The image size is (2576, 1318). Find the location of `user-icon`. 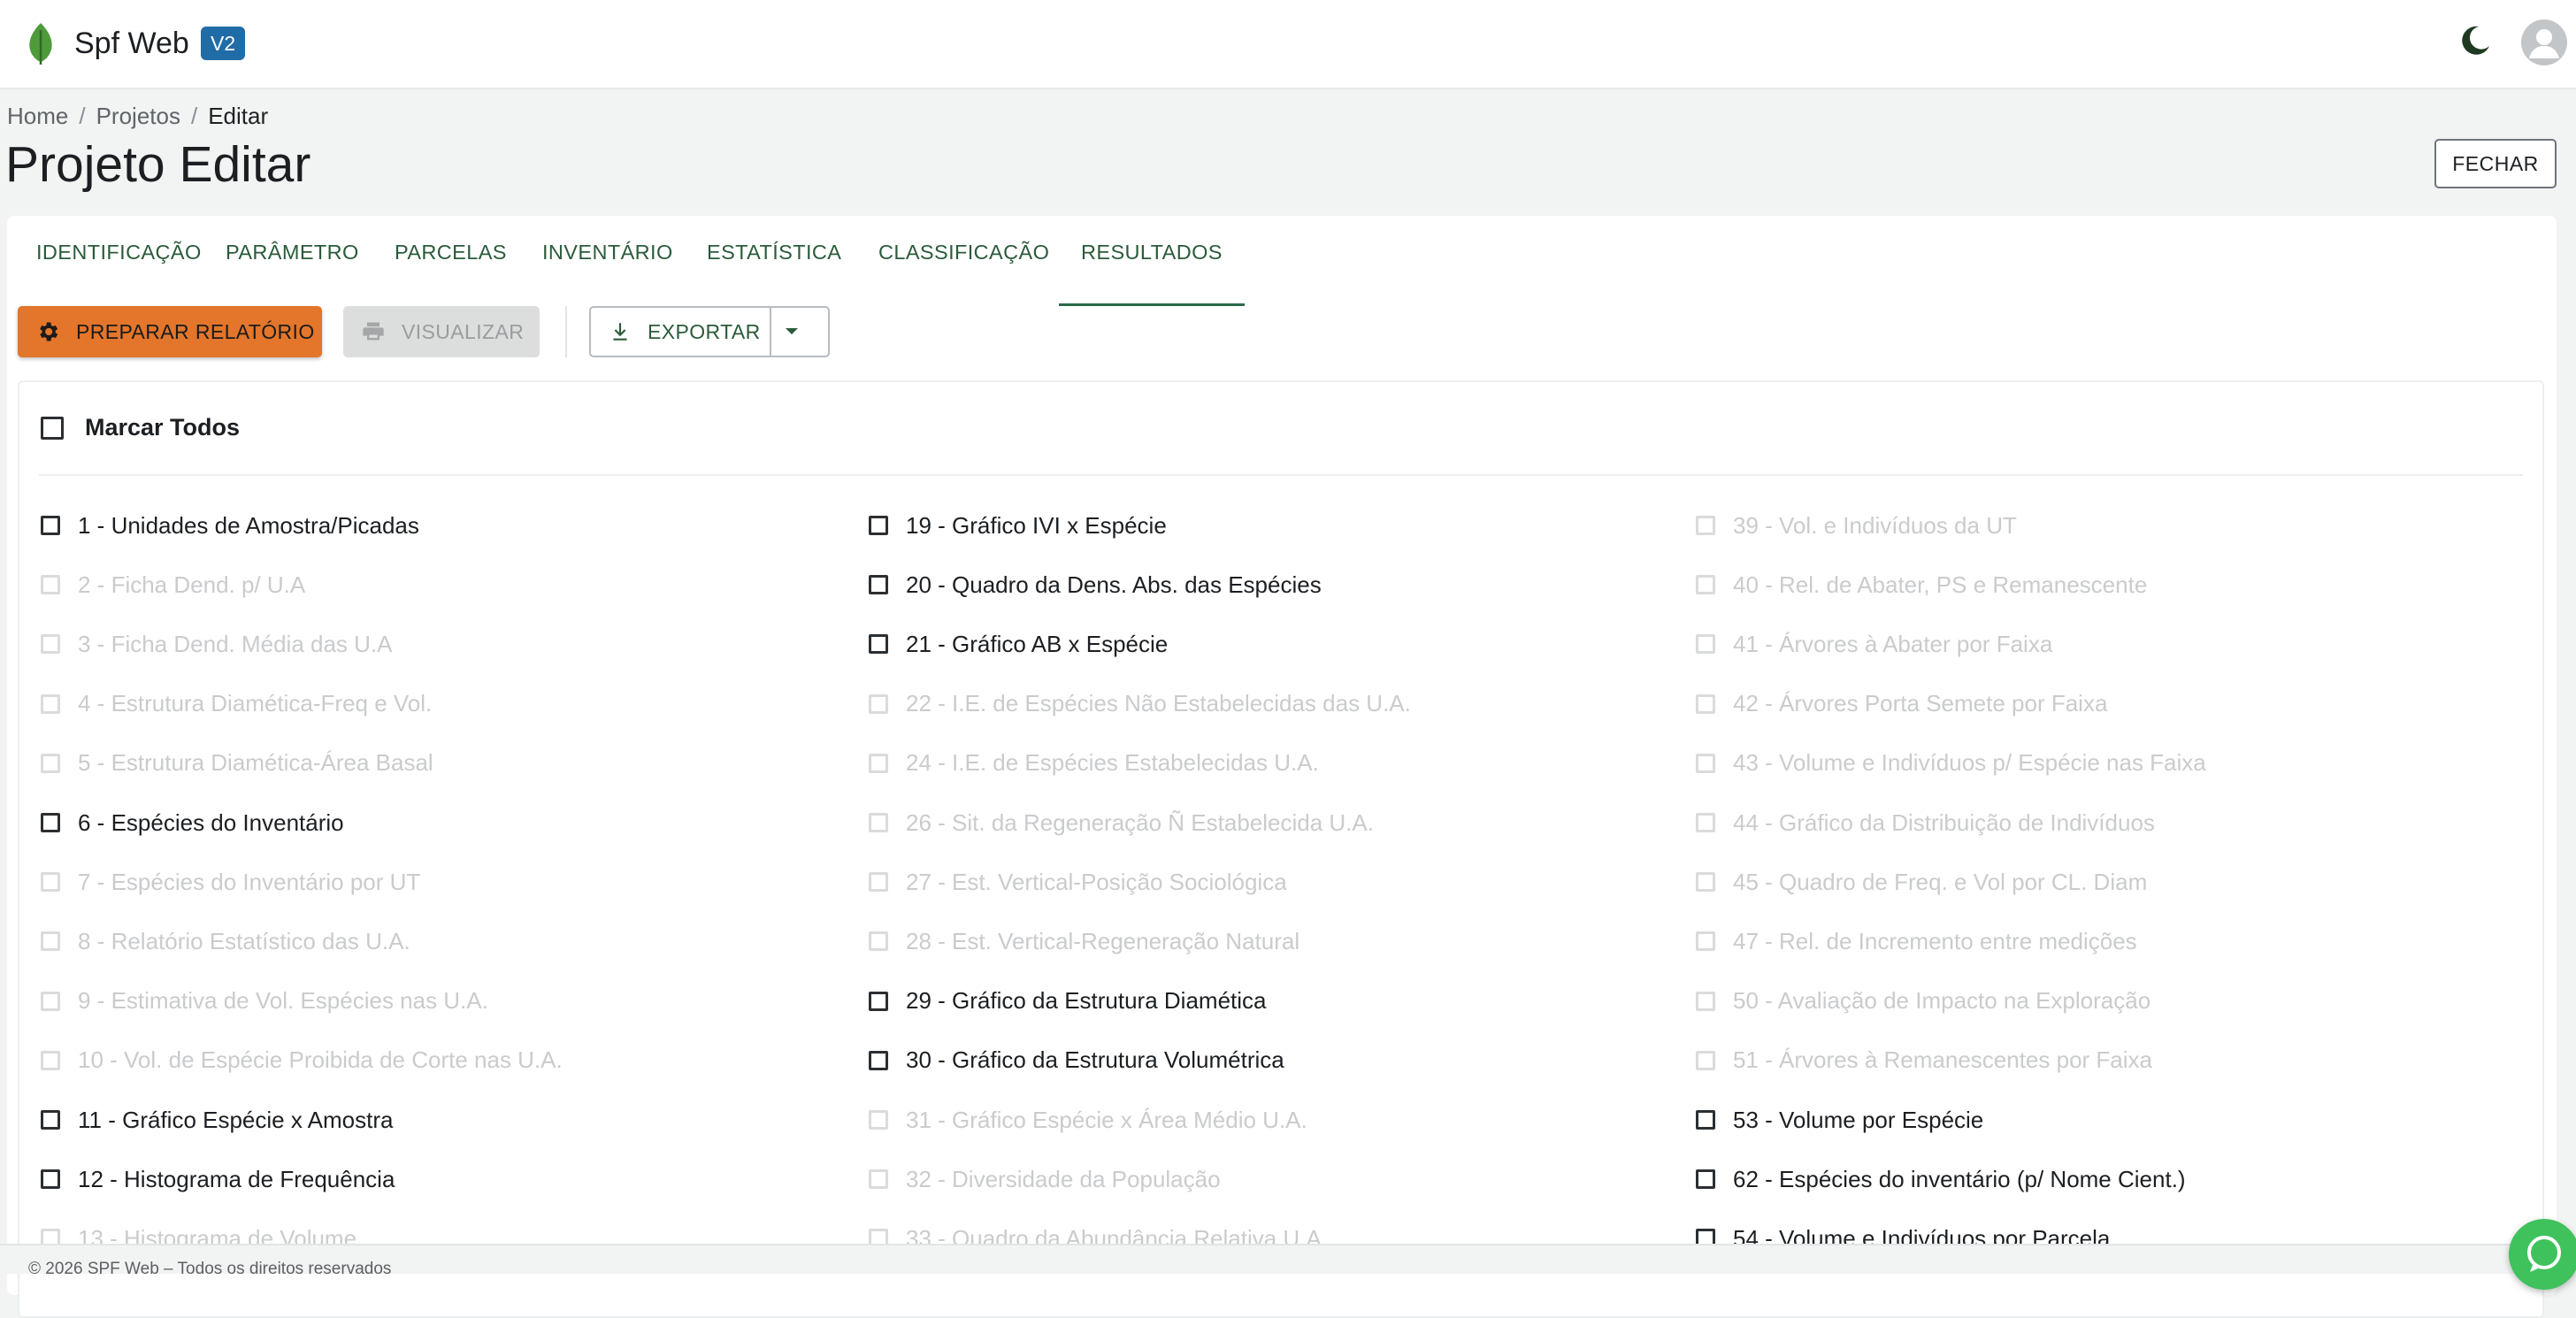

user-icon is located at coordinates (2544, 43).